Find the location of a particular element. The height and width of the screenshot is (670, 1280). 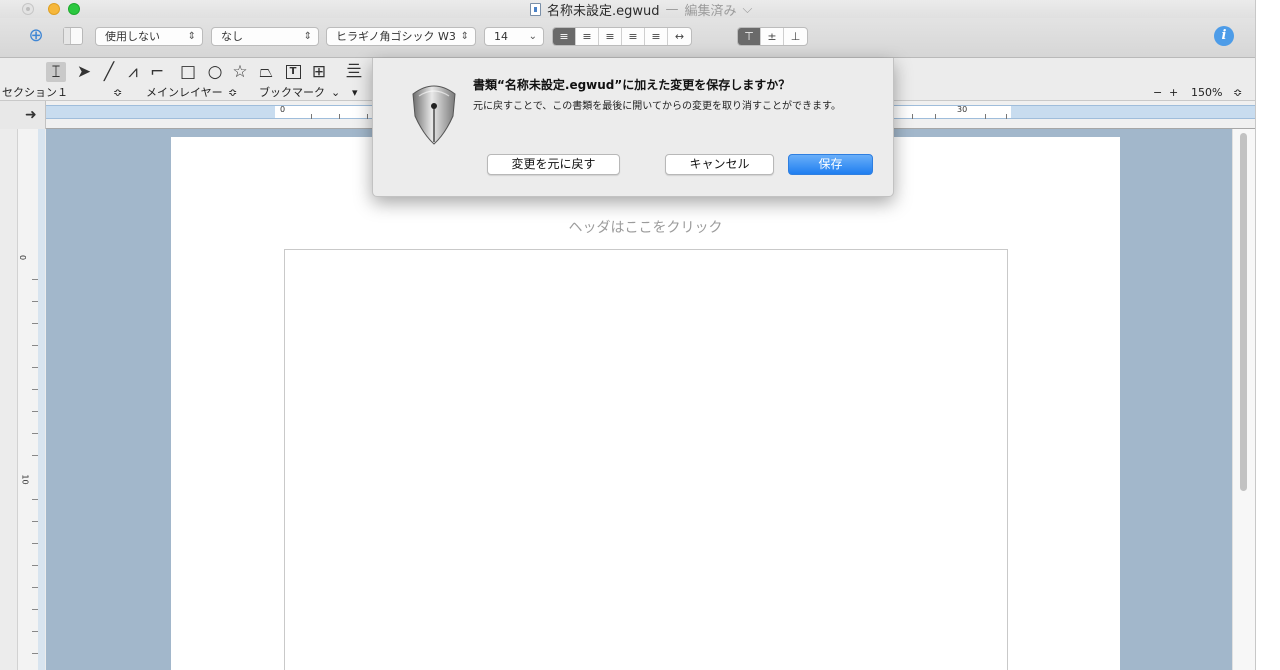

window-title-text: 名称未設定.egwud is located at coordinates (603, 11).